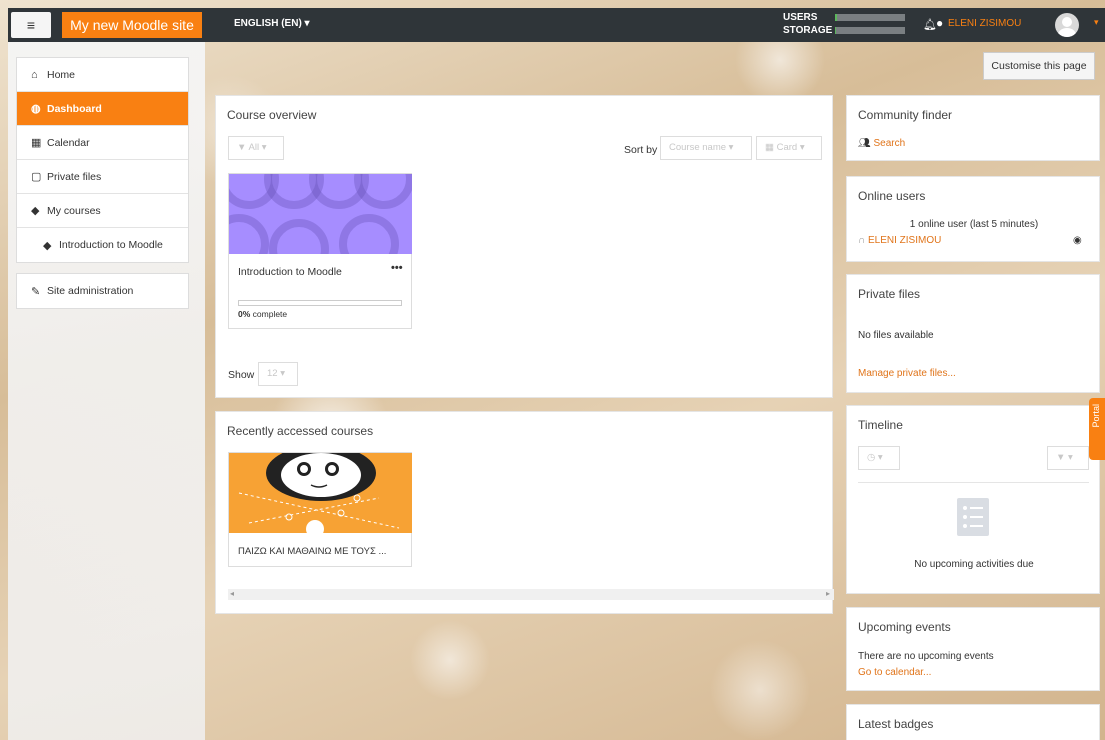 The height and width of the screenshot is (740, 1105). What do you see at coordinates (1077, 240) in the screenshot?
I see `visibility-eye-icon: ◉` at bounding box center [1077, 240].